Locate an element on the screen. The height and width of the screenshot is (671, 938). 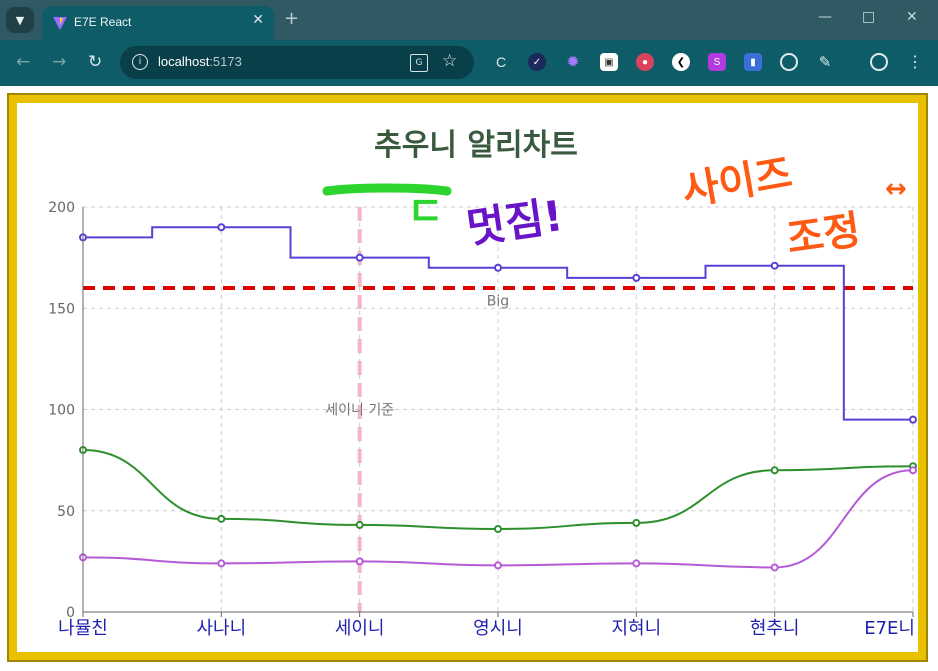
reference-label-x: 세이니 기준 is located at coordinates (359, 411).